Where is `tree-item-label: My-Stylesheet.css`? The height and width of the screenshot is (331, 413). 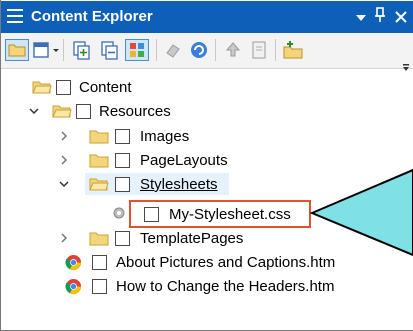 tree-item-label: My-Stylesheet.css is located at coordinates (230, 214).